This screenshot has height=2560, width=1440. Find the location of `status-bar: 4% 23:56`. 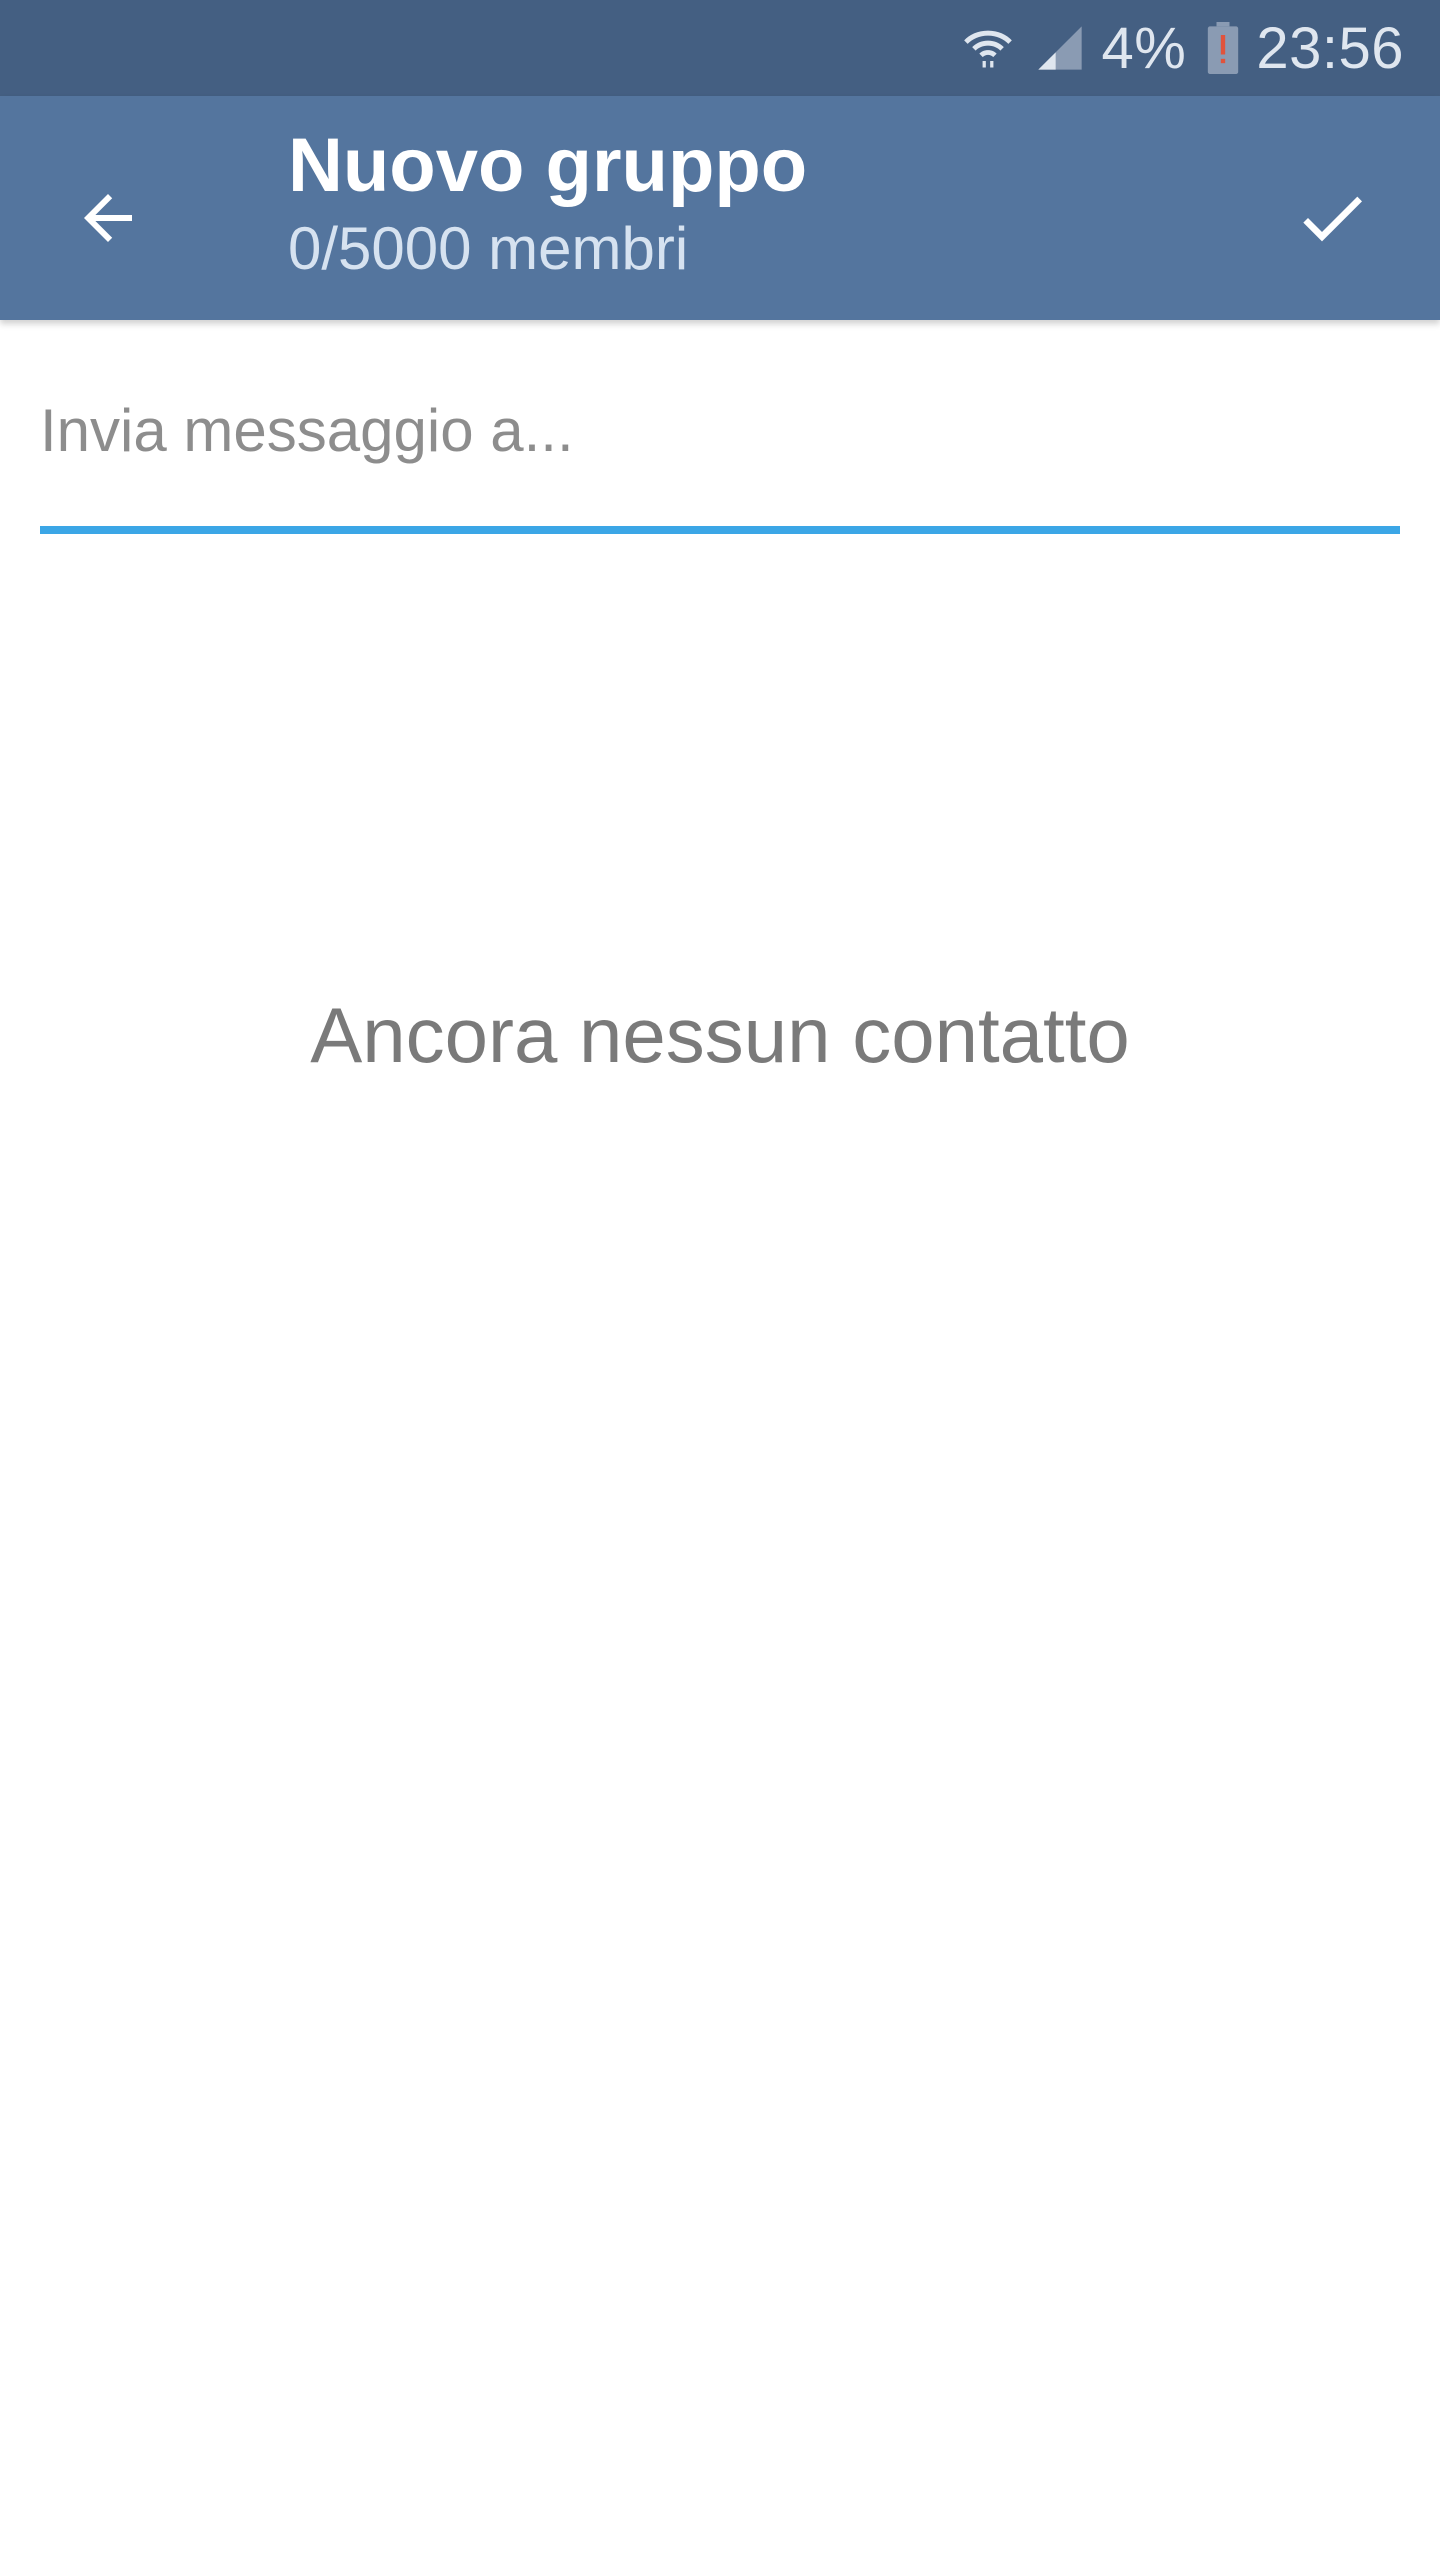

status-bar: 4% 23:56 is located at coordinates (720, 48).